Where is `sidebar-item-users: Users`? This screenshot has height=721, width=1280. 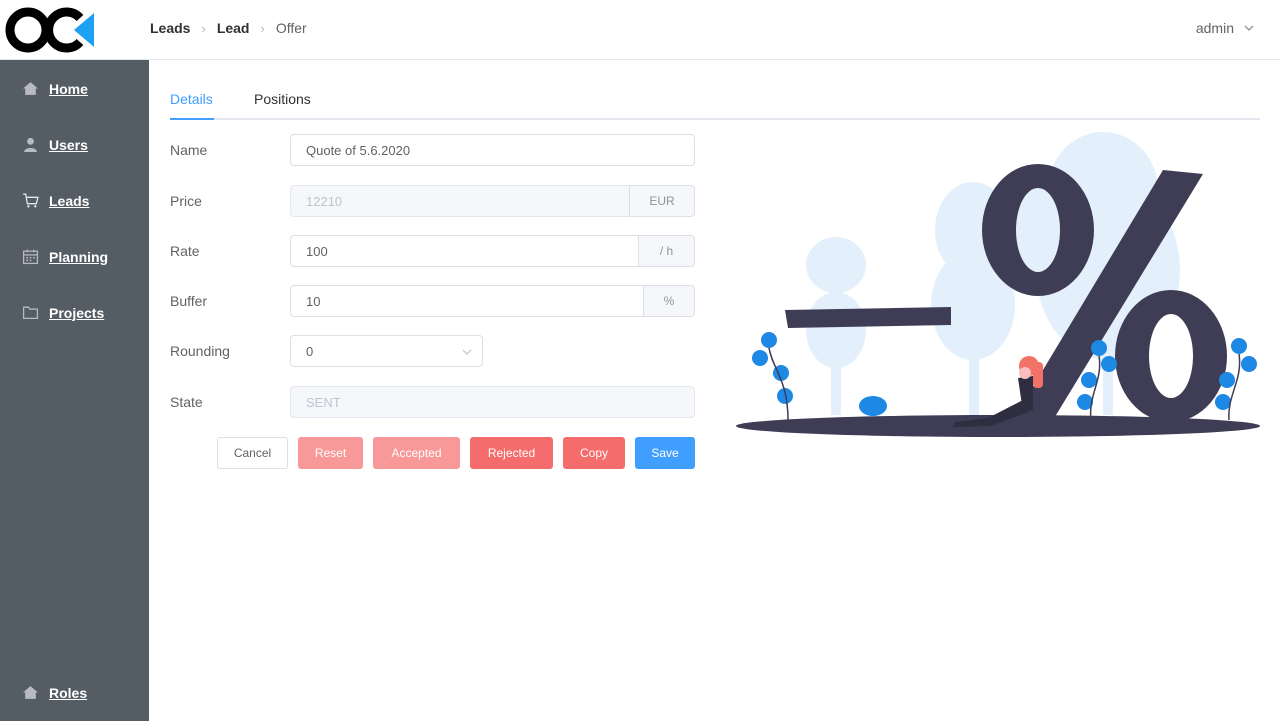 sidebar-item-users: Users is located at coordinates (55, 144).